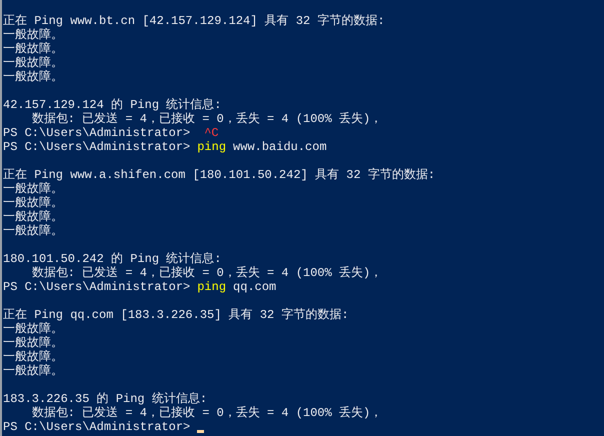 This screenshot has width=604, height=436. Describe the element at coordinates (194, 21) in the screenshot. I see `output-line: 正在 Ping www.bt.cn [42.157.129.124] 具有 32 字节的数据:` at that location.